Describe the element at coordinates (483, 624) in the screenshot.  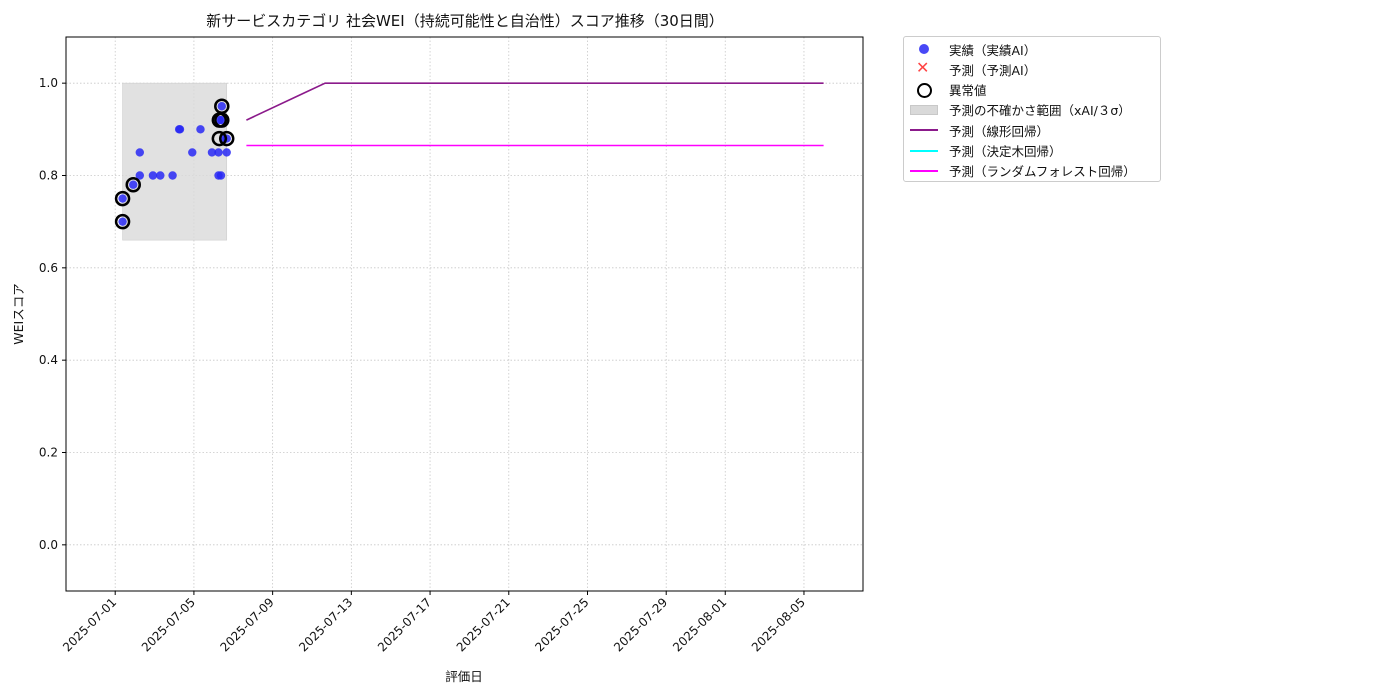
I see `x-tick-label: 2025-07-21` at that location.